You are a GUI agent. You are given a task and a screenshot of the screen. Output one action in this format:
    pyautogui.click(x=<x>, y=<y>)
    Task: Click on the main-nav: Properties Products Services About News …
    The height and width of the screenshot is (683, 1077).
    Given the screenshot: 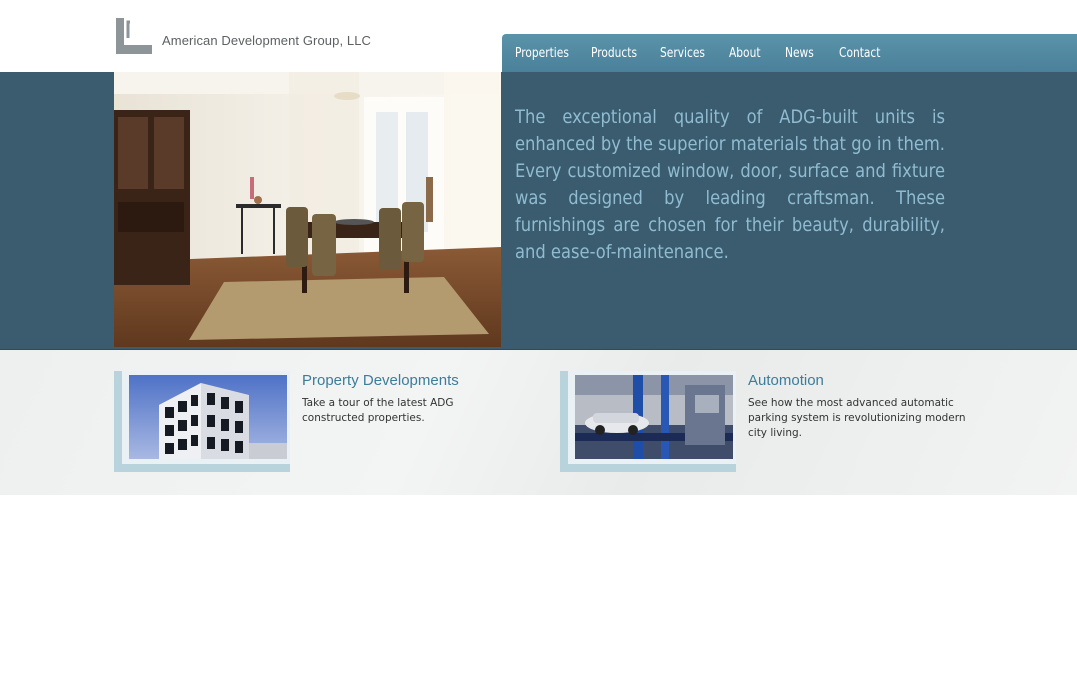 What is the action you would take?
    pyautogui.click(x=789, y=53)
    